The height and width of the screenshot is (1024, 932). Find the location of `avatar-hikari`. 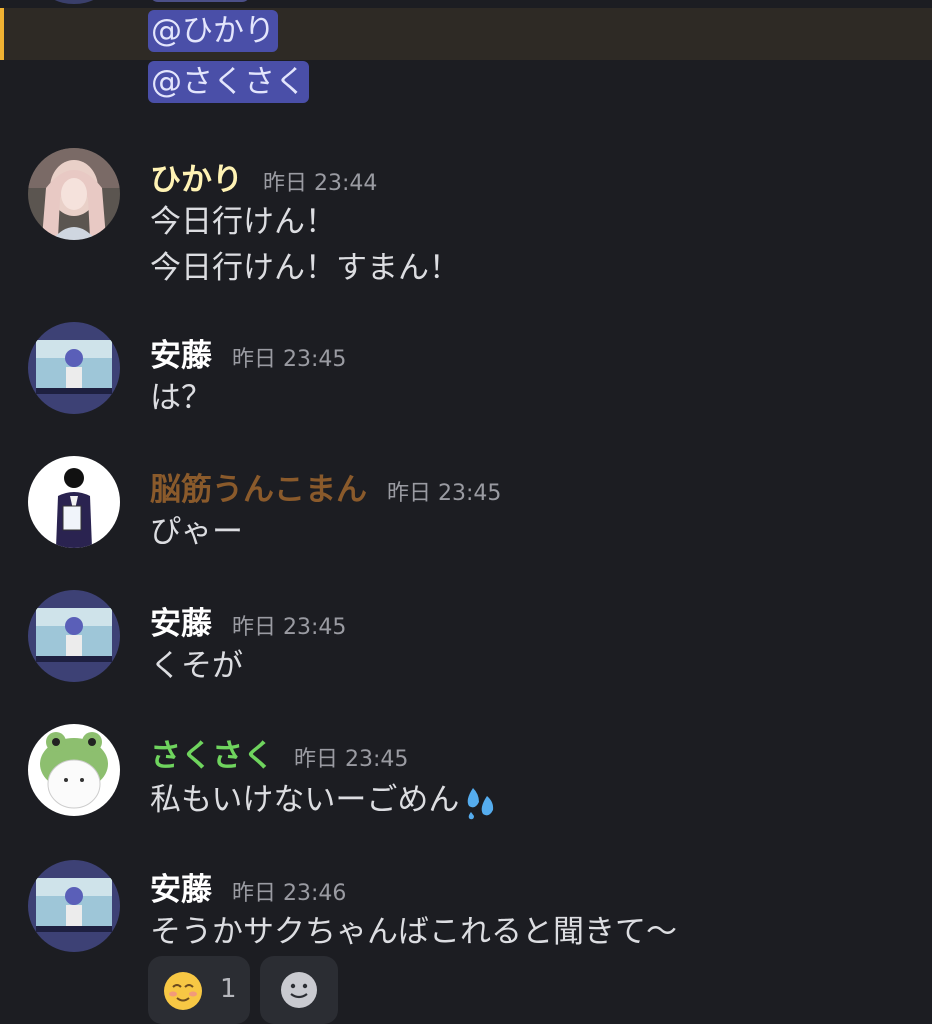

avatar-hikari is located at coordinates (74, 194).